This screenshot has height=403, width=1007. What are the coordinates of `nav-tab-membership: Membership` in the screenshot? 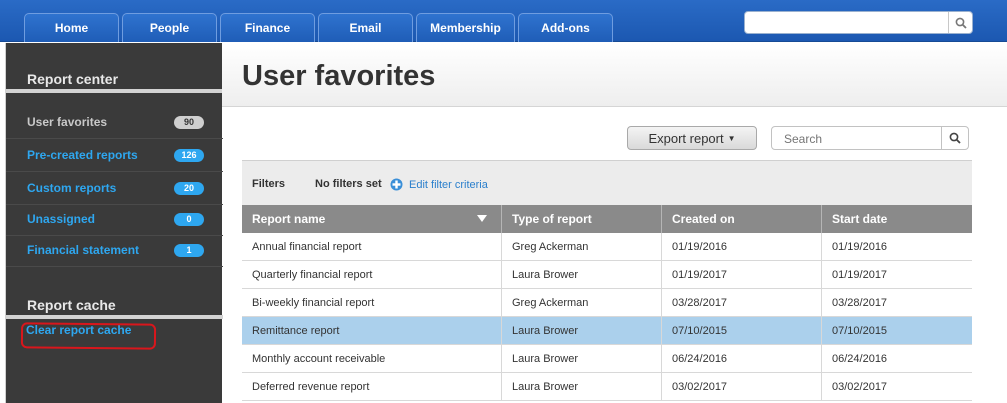 It's located at (465, 27).